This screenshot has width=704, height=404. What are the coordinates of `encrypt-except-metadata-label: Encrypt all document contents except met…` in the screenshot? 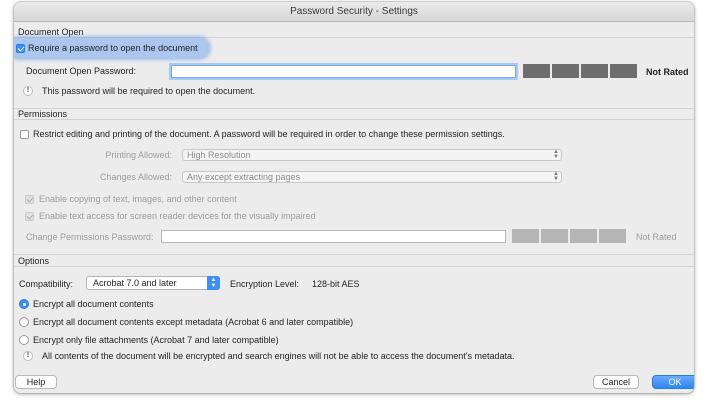 It's located at (193, 322).